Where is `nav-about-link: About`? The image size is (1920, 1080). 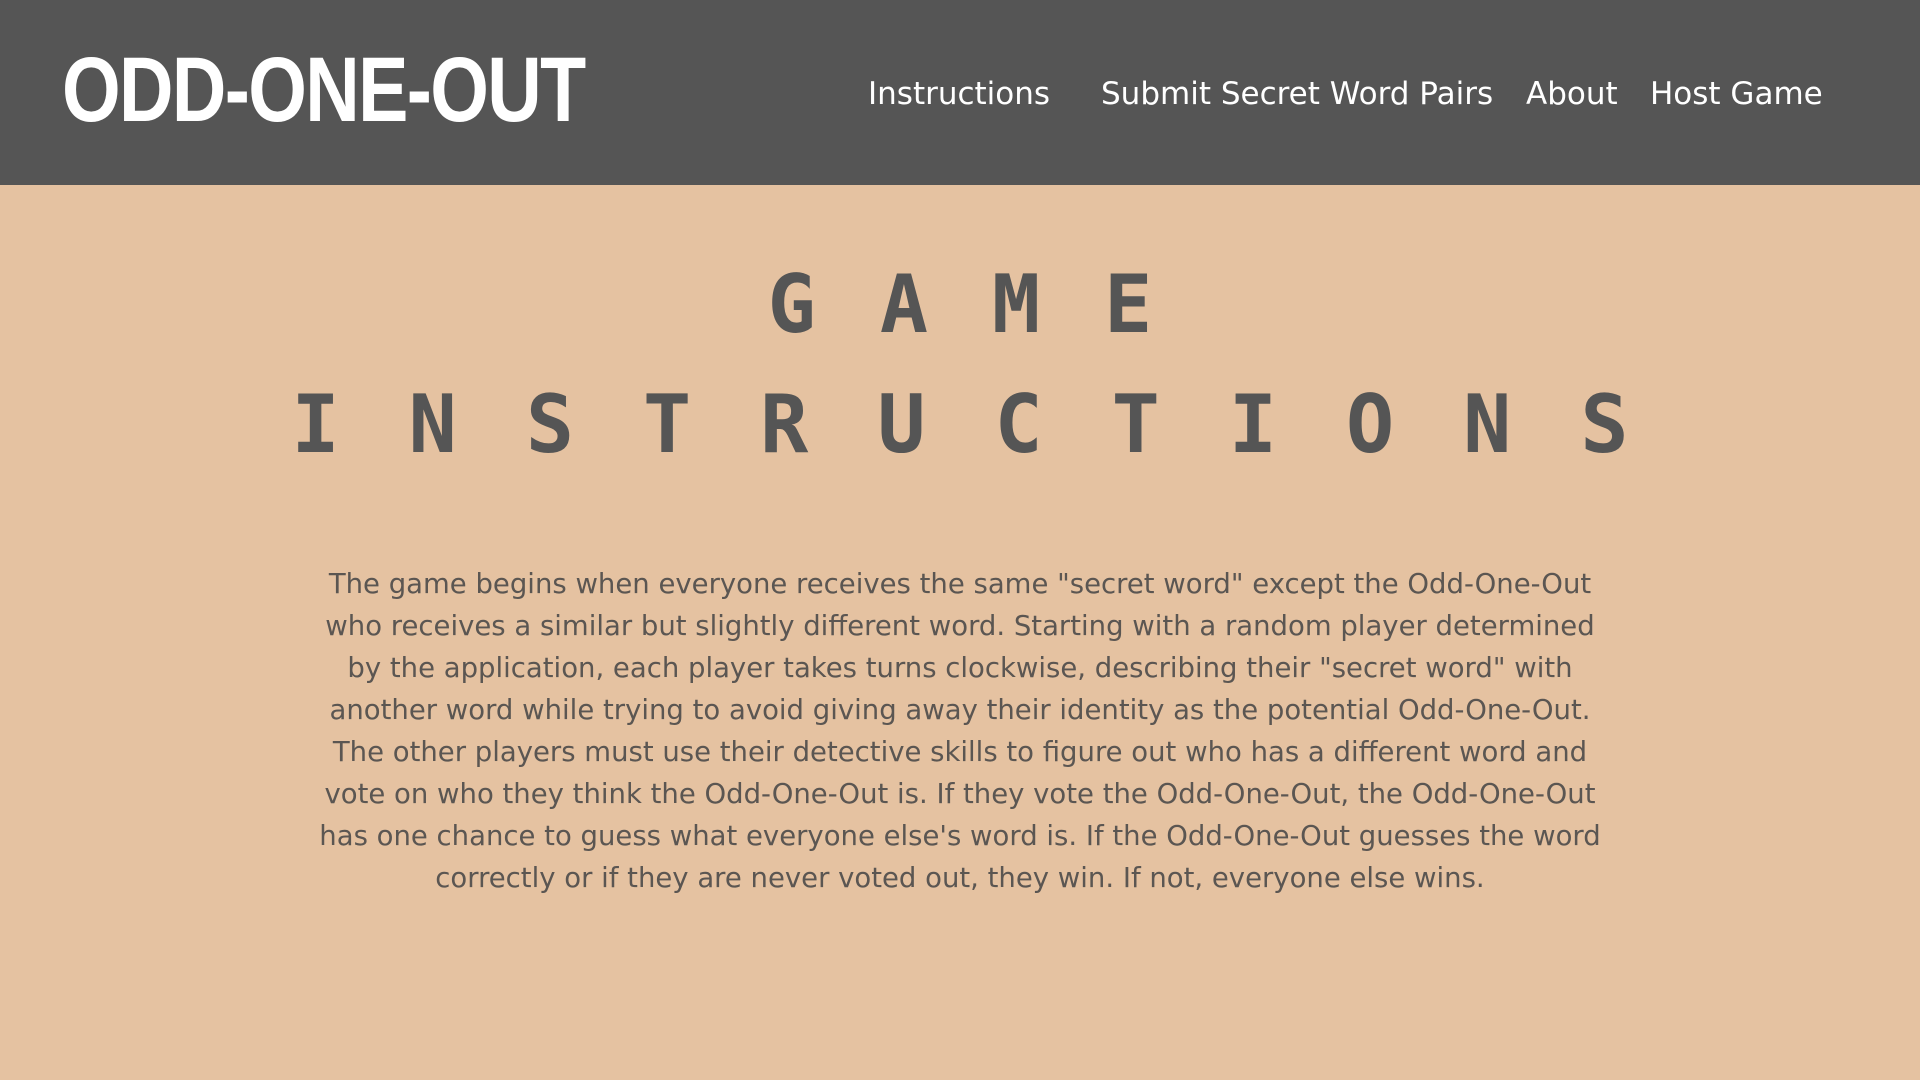 nav-about-link: About is located at coordinates (1572, 94).